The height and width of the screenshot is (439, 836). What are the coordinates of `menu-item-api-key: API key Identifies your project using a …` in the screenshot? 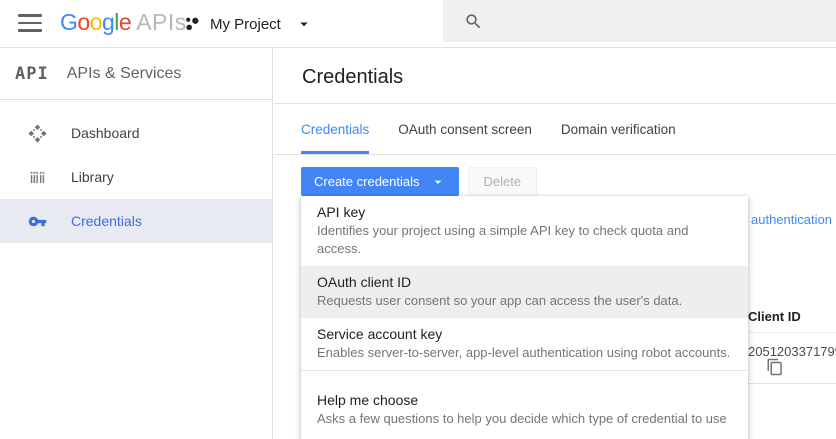 It's located at (524, 231).